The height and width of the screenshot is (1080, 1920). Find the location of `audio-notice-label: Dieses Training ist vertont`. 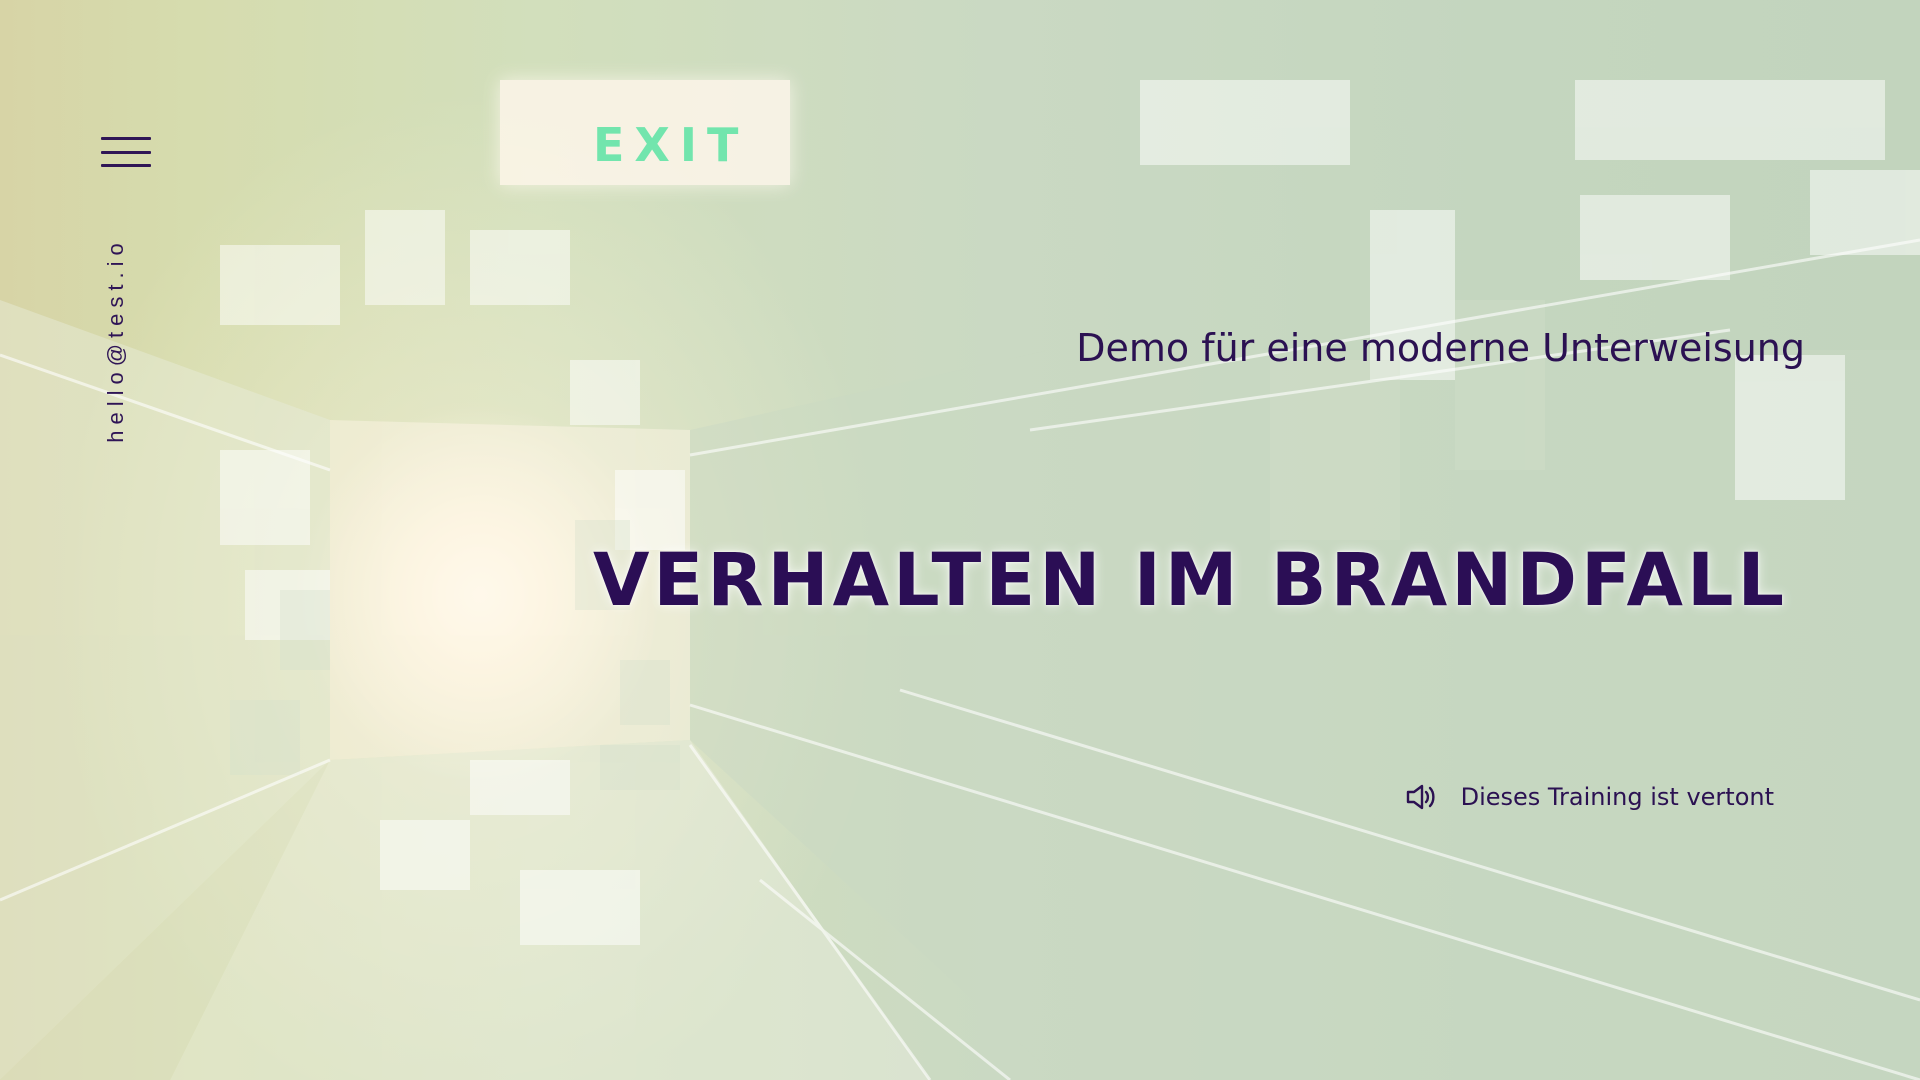

audio-notice-label: Dieses Training ist vertont is located at coordinates (1617, 797).